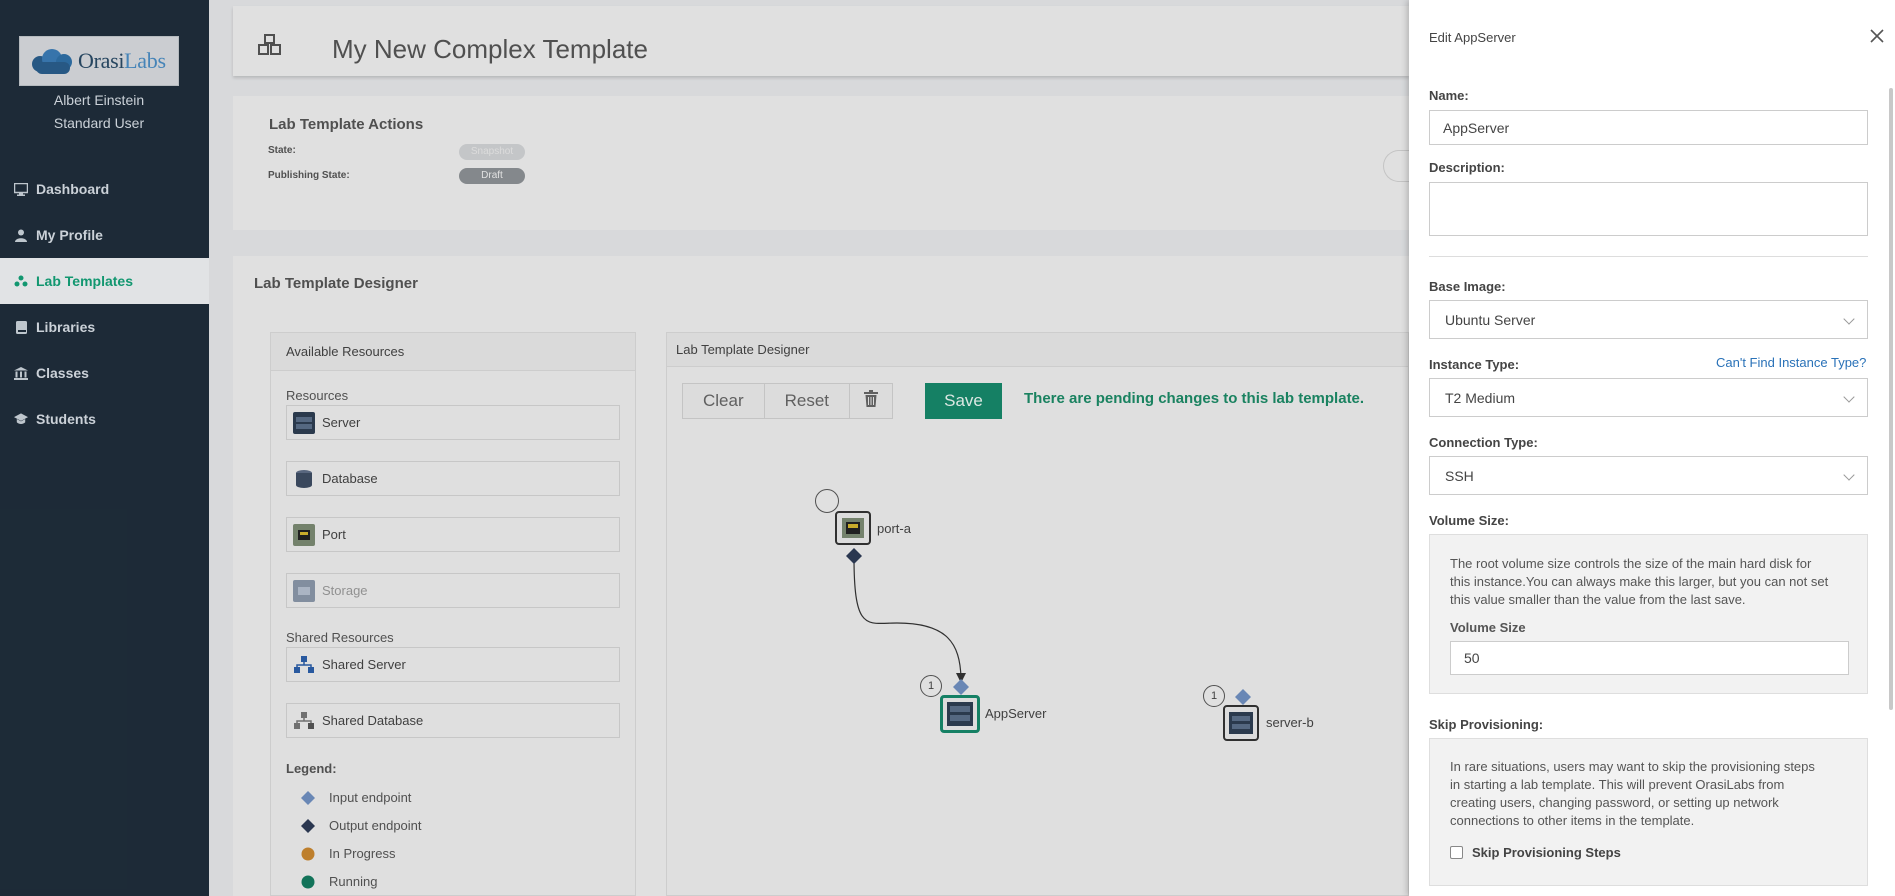 The width and height of the screenshot is (1895, 896). Describe the element at coordinates (104, 419) in the screenshot. I see `sidebar-item-students: Students` at that location.